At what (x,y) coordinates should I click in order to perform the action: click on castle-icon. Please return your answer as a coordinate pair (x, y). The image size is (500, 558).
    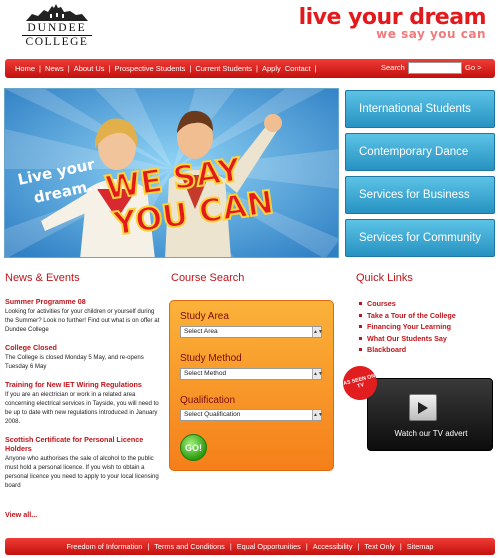
    Looking at the image, I should click on (57, 12).